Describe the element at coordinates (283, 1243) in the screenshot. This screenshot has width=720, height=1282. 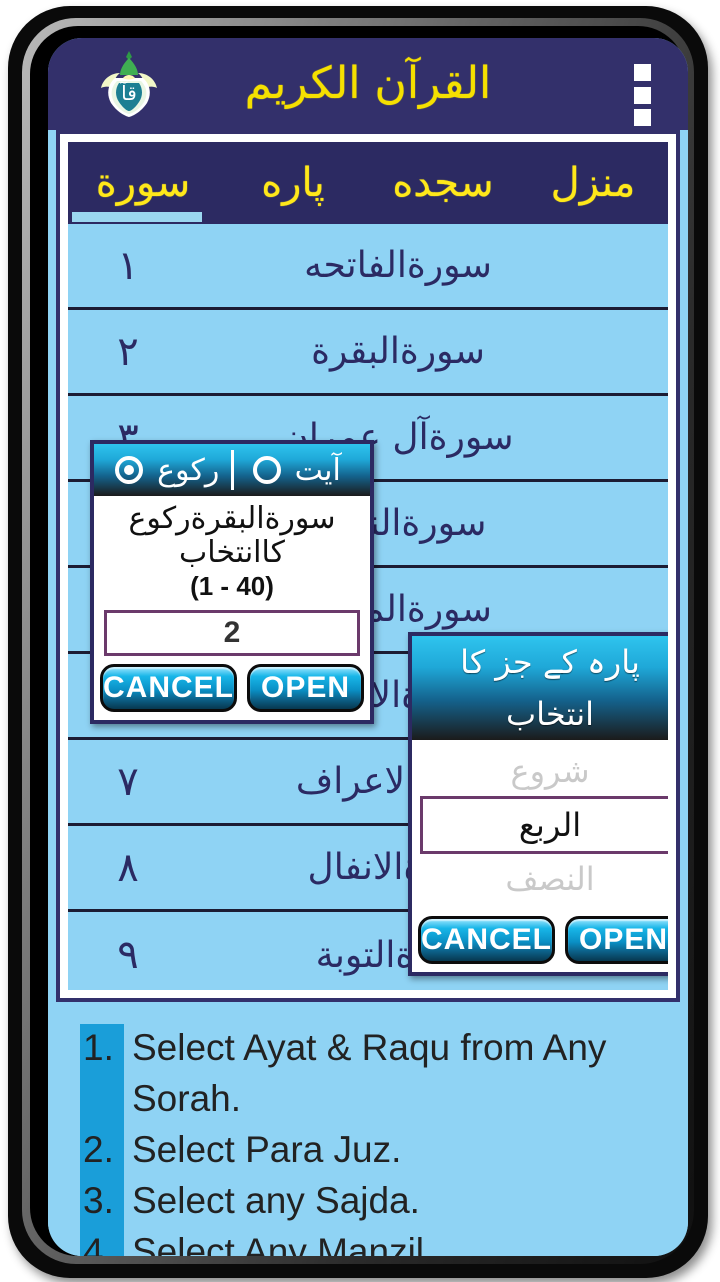
I see `instruction-text: Select Any Manzil.` at that location.